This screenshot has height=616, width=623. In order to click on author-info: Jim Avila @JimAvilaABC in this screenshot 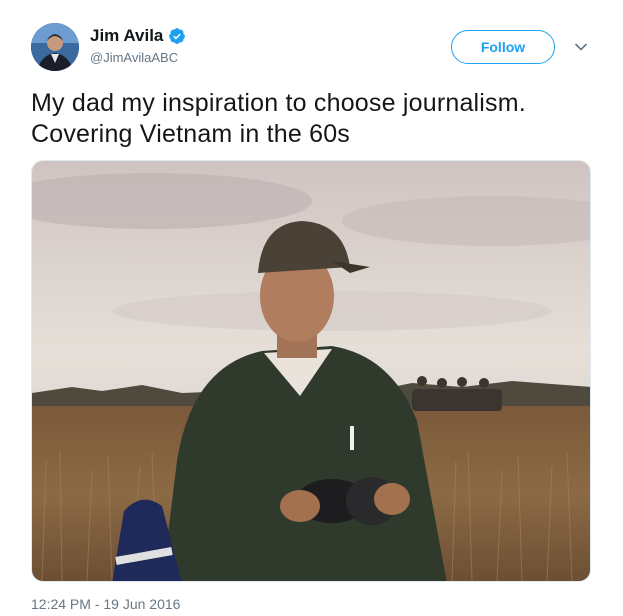, I will do `click(138, 45)`.